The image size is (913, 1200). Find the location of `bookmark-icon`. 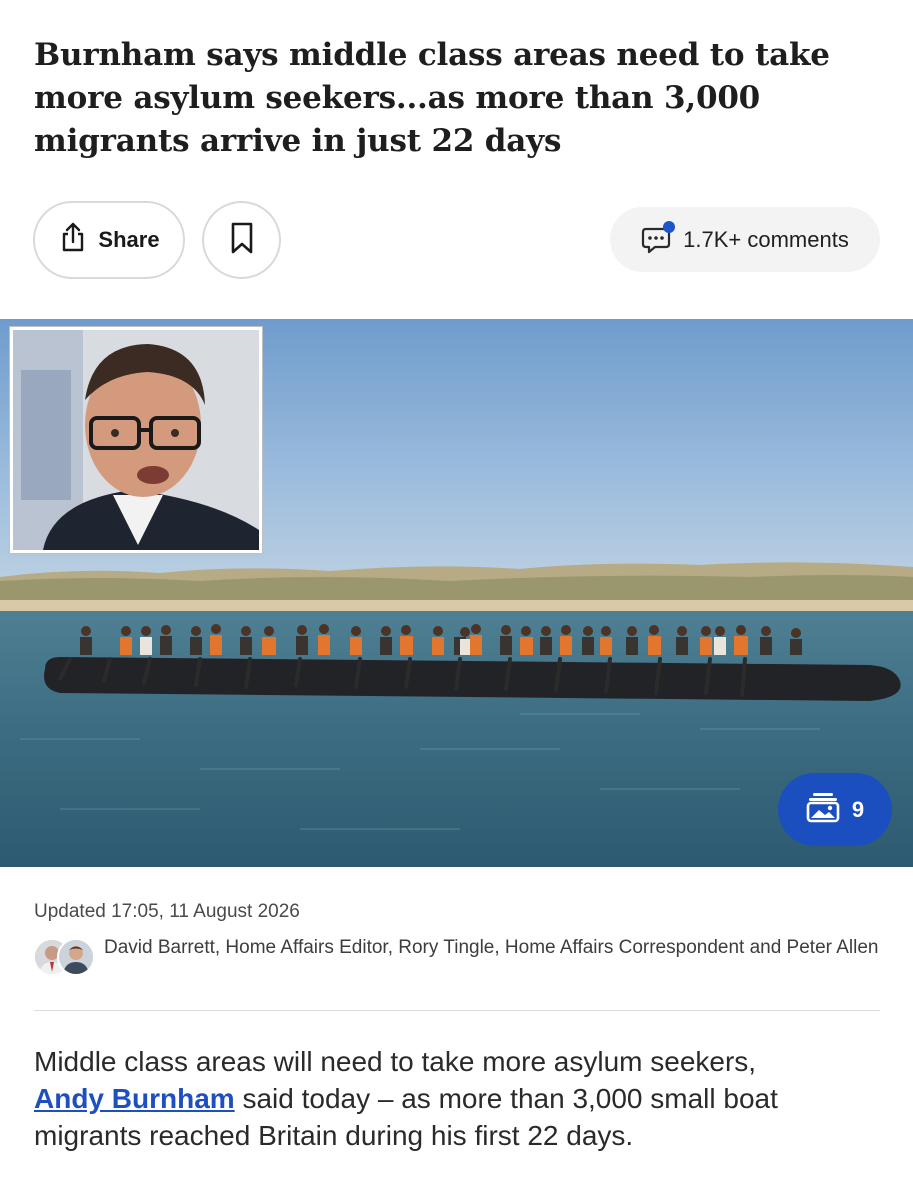

bookmark-icon is located at coordinates (242, 240).